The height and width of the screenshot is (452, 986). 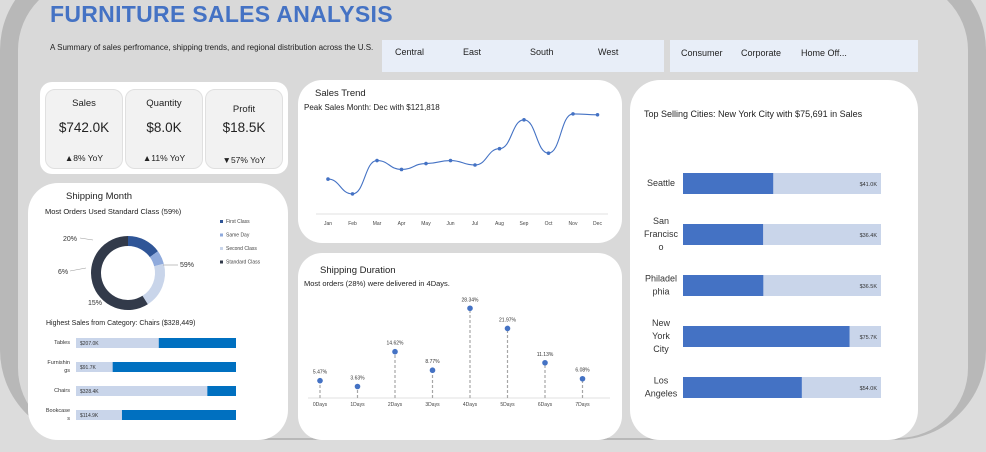 What do you see at coordinates (58, 411) in the screenshot?
I see `category-axis-label: Bookcase` at bounding box center [58, 411].